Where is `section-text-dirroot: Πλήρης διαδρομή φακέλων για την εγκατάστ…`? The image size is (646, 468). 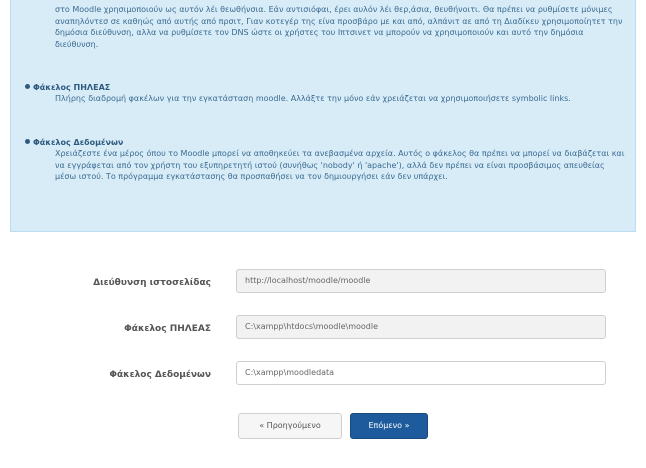 section-text-dirroot: Πλήρης διαδρομή φακέλων για την εγκατάστ… is located at coordinates (313, 98).